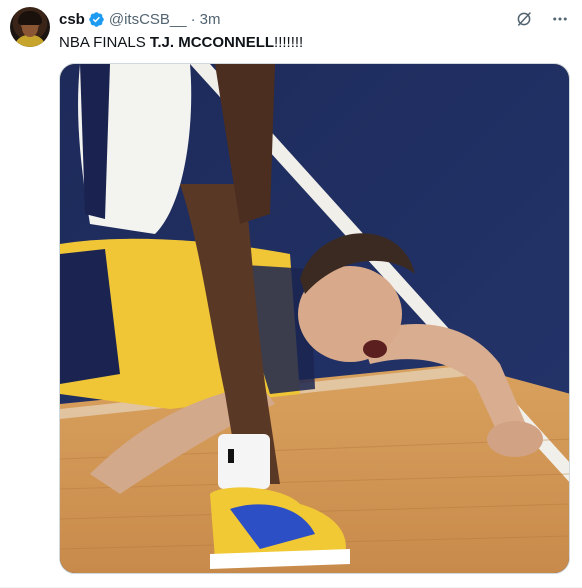  Describe the element at coordinates (148, 19) in the screenshot. I see `author-handle: @itsCSB__` at that location.